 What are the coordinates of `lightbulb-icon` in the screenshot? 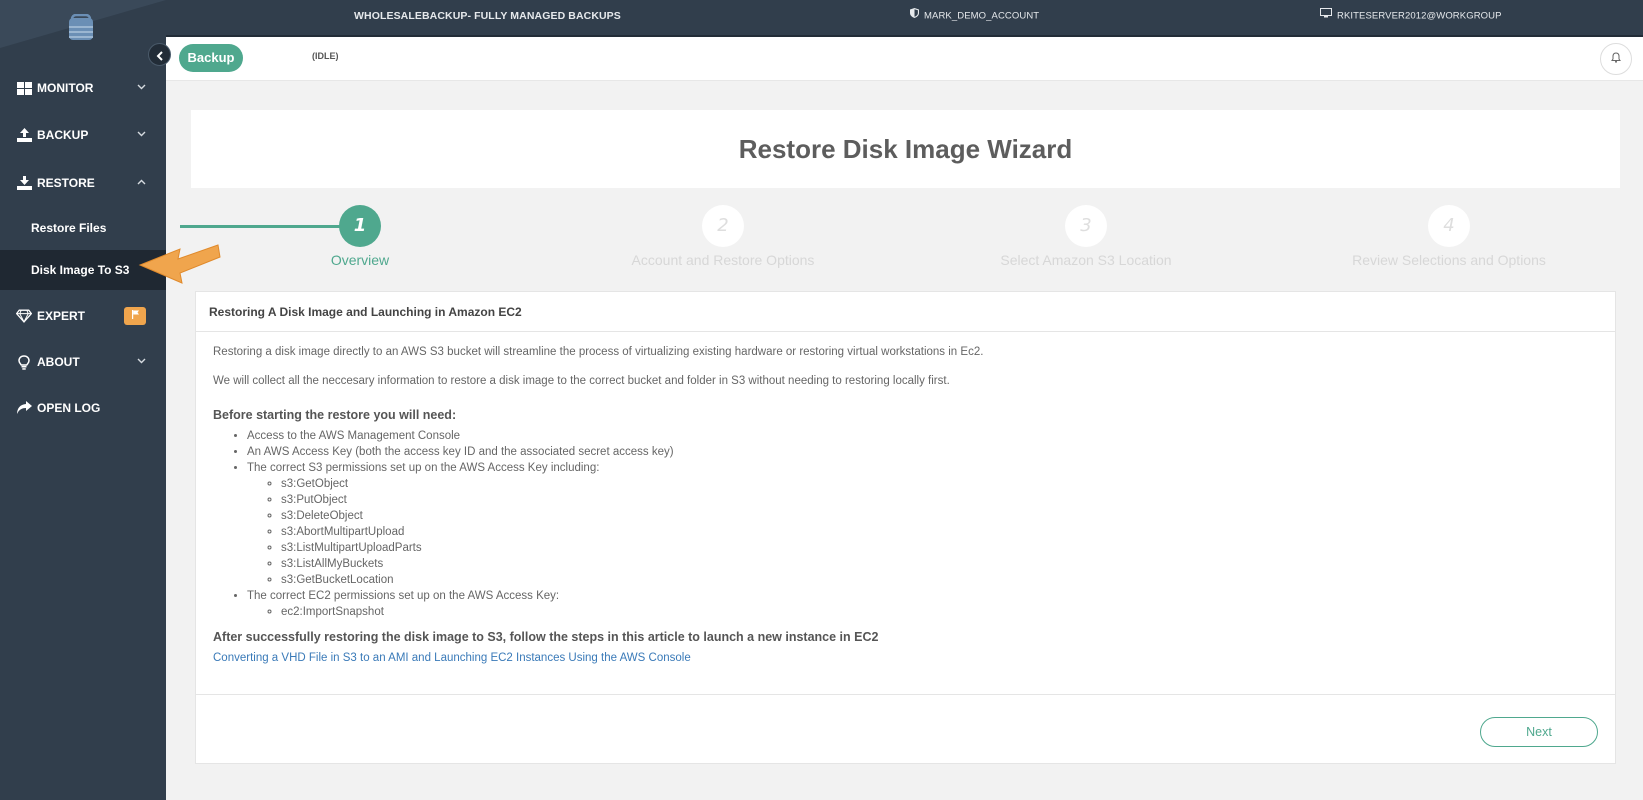 It's located at (24, 362).